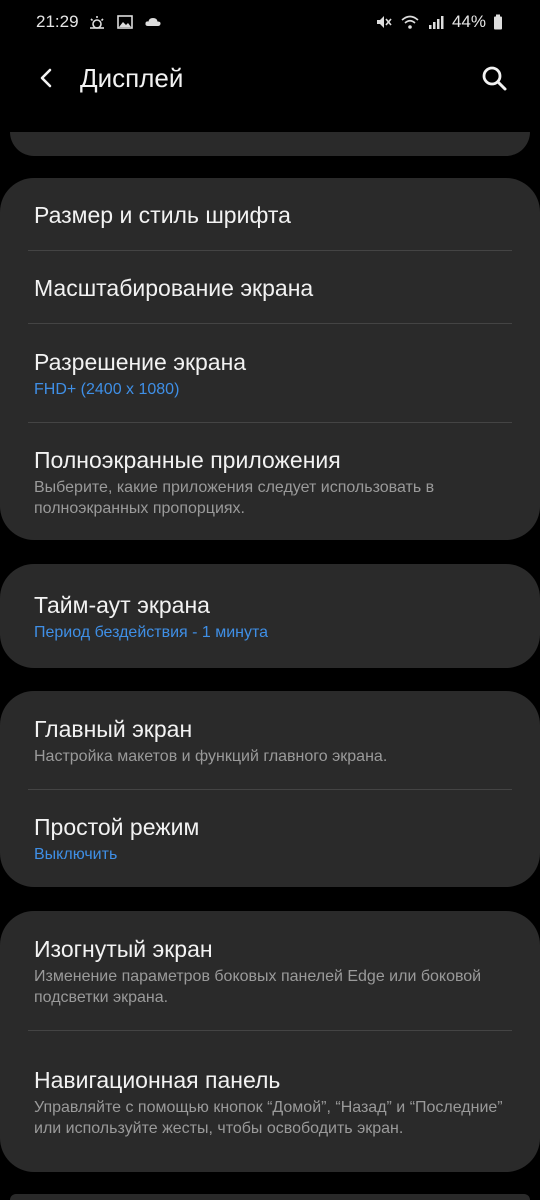  Describe the element at coordinates (410, 22) in the screenshot. I see `wifi-icon` at that location.